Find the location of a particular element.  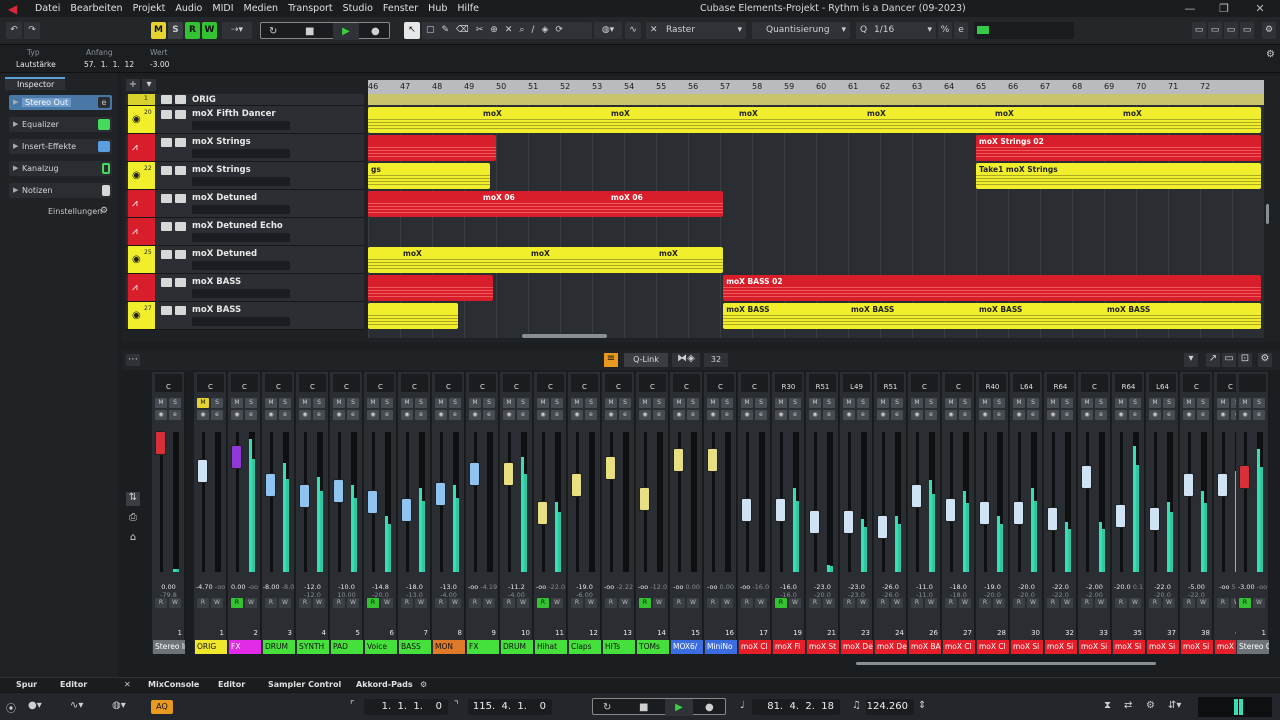

mixer-settings-icon: ⚙ is located at coordinates (1265, 360).